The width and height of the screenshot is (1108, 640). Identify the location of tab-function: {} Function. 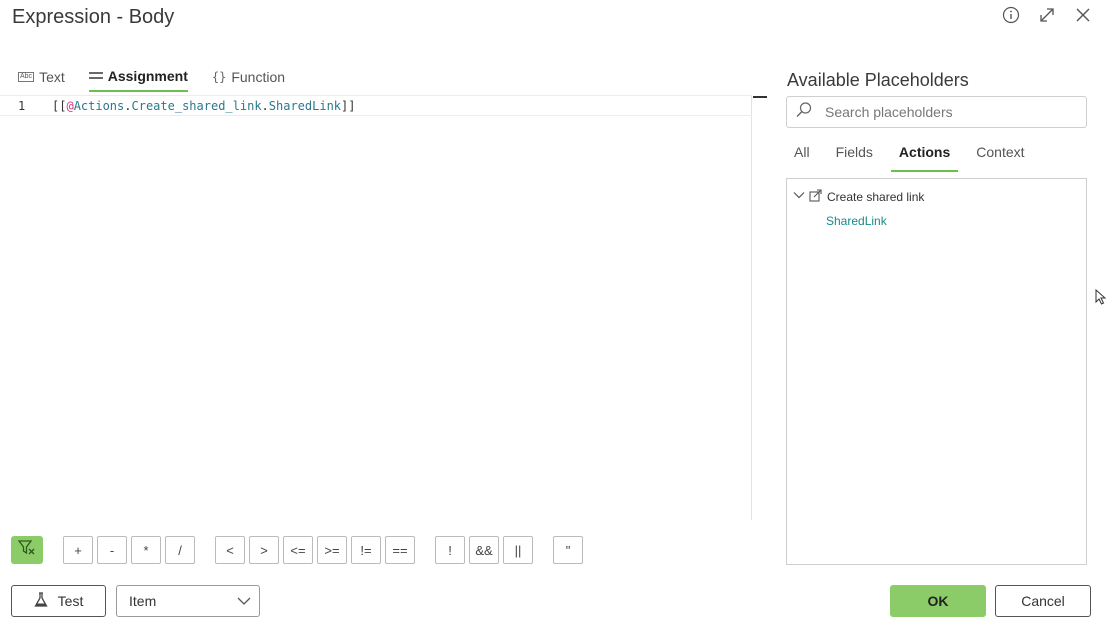
(248, 77).